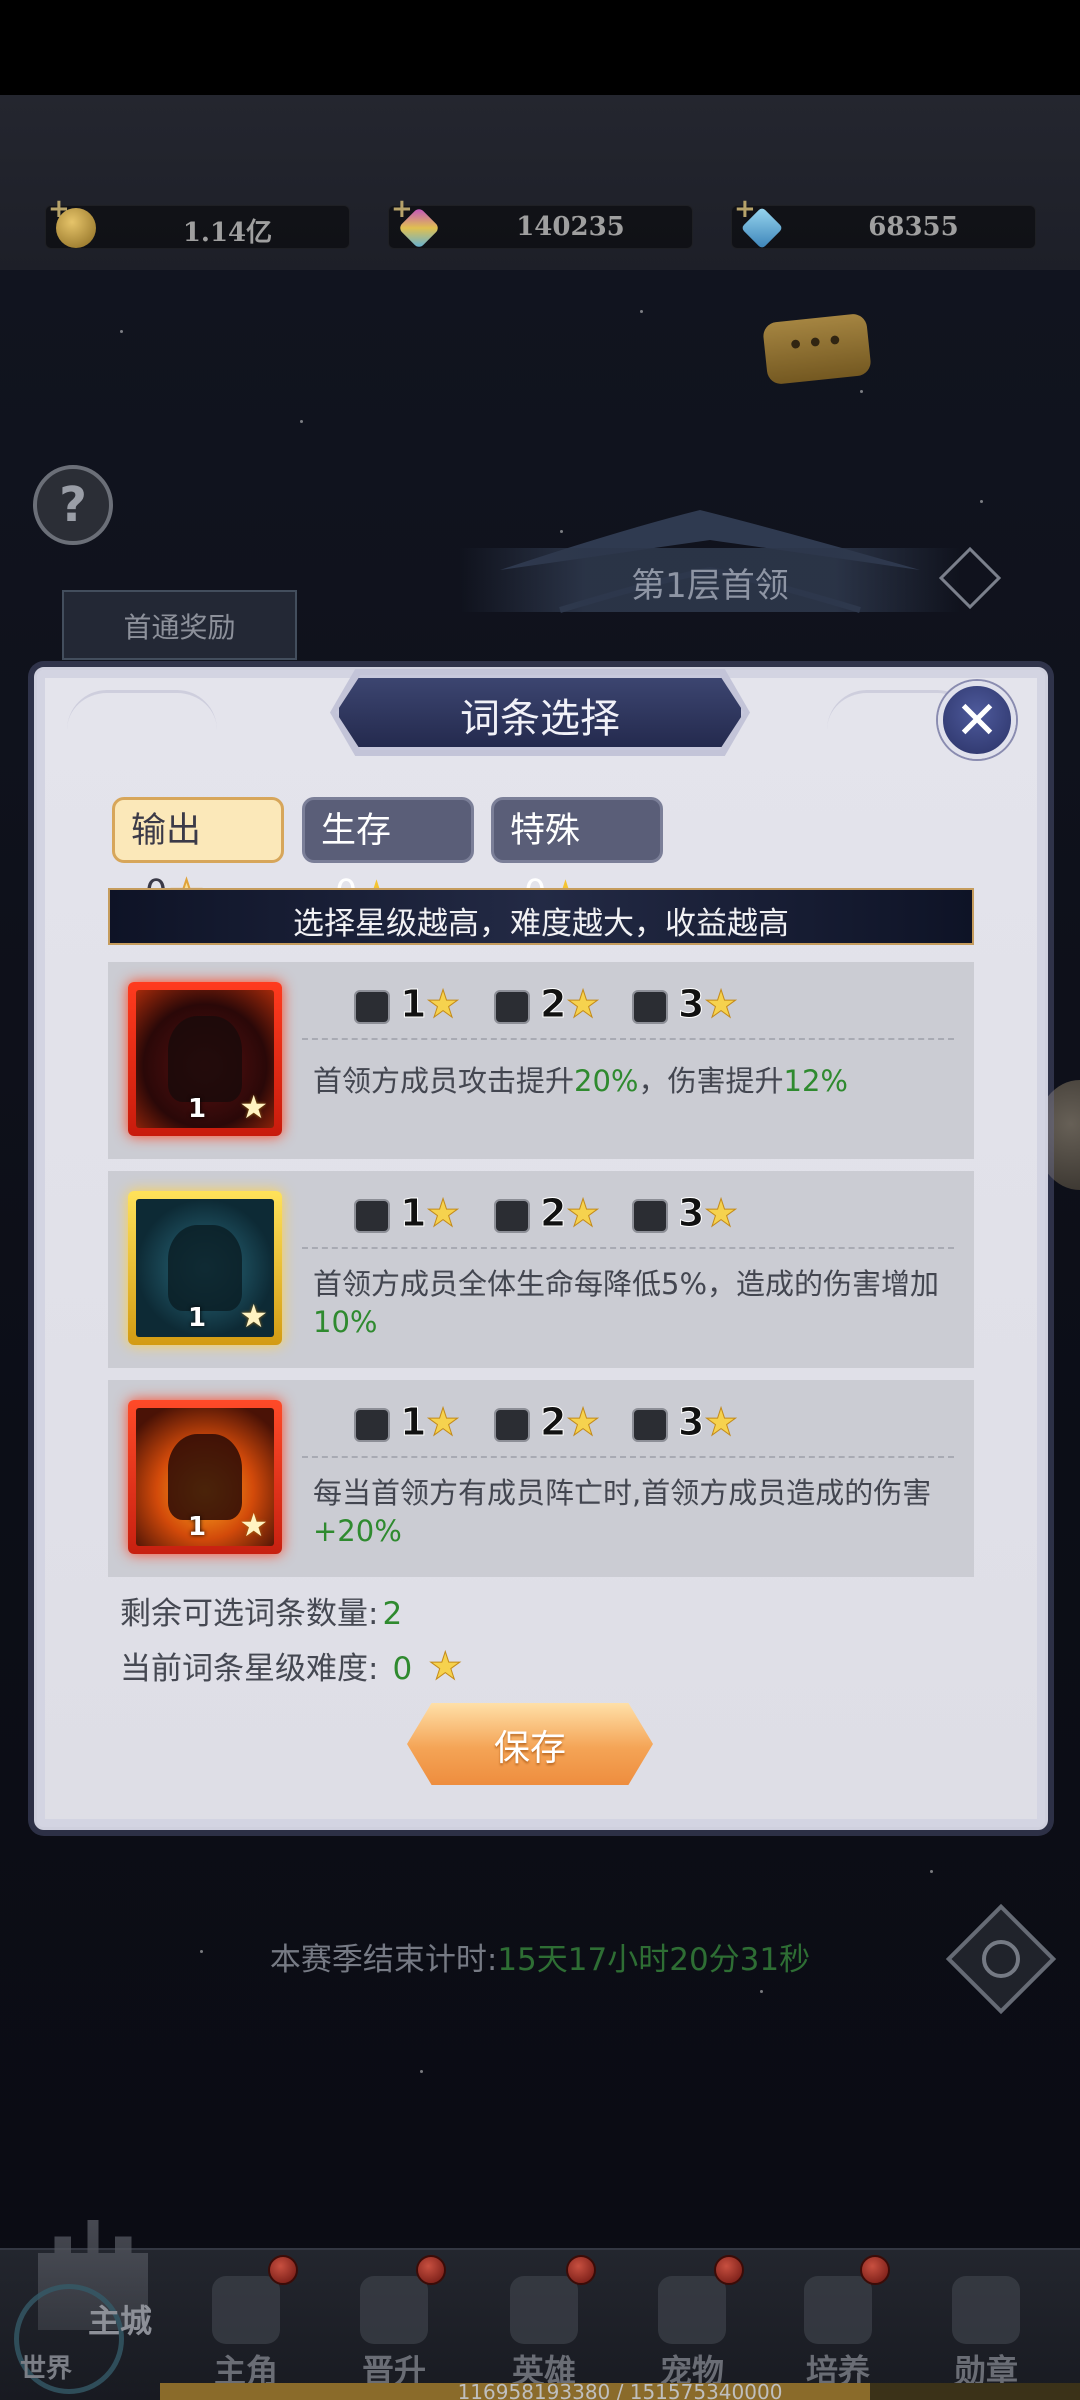 Image resolution: width=1080 pixels, height=2400 pixels. I want to click on world-label: 世界, so click(46, 2369).